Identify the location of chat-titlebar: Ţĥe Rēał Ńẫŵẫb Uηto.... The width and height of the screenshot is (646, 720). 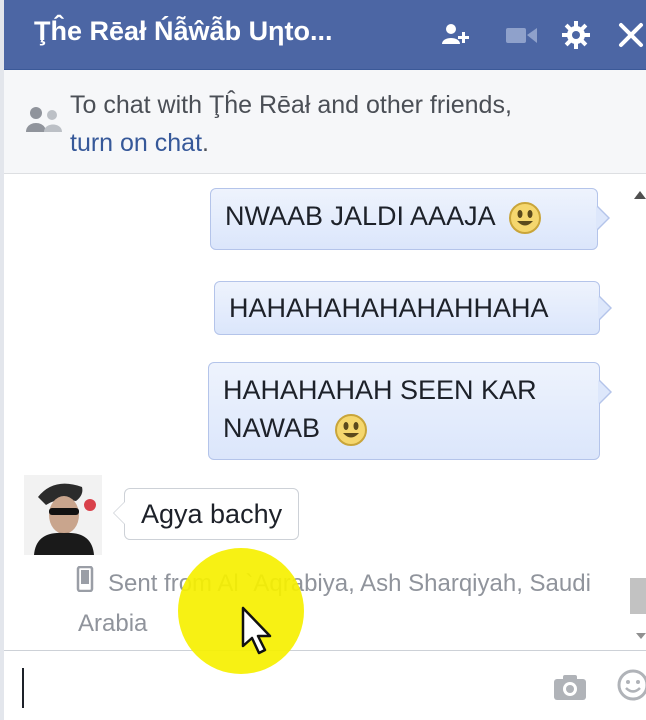
(325, 35).